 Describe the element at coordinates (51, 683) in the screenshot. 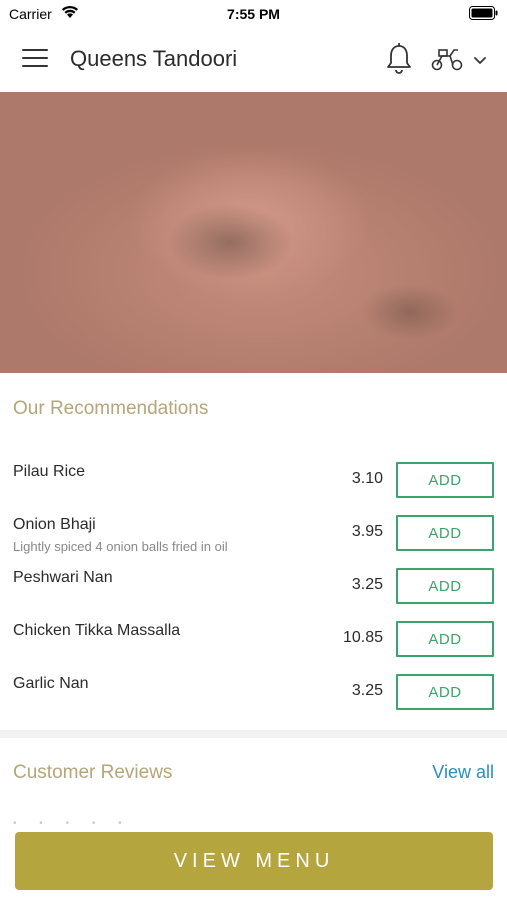

I see `item-name: Garlic Nan` at that location.